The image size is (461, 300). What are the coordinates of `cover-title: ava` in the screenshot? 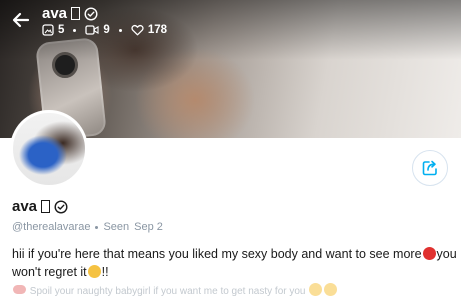 It's located at (70, 13).